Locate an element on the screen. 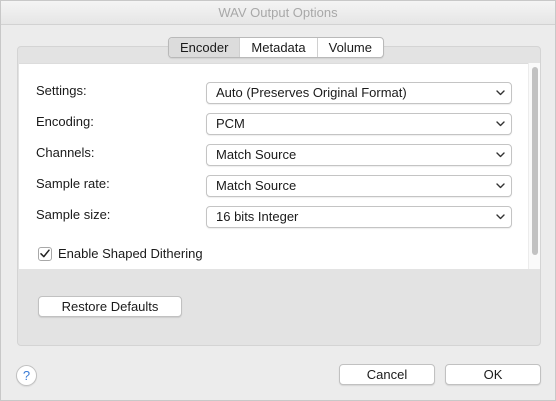 This screenshot has height=401, width=556. encoding-value: PCM is located at coordinates (230, 123).